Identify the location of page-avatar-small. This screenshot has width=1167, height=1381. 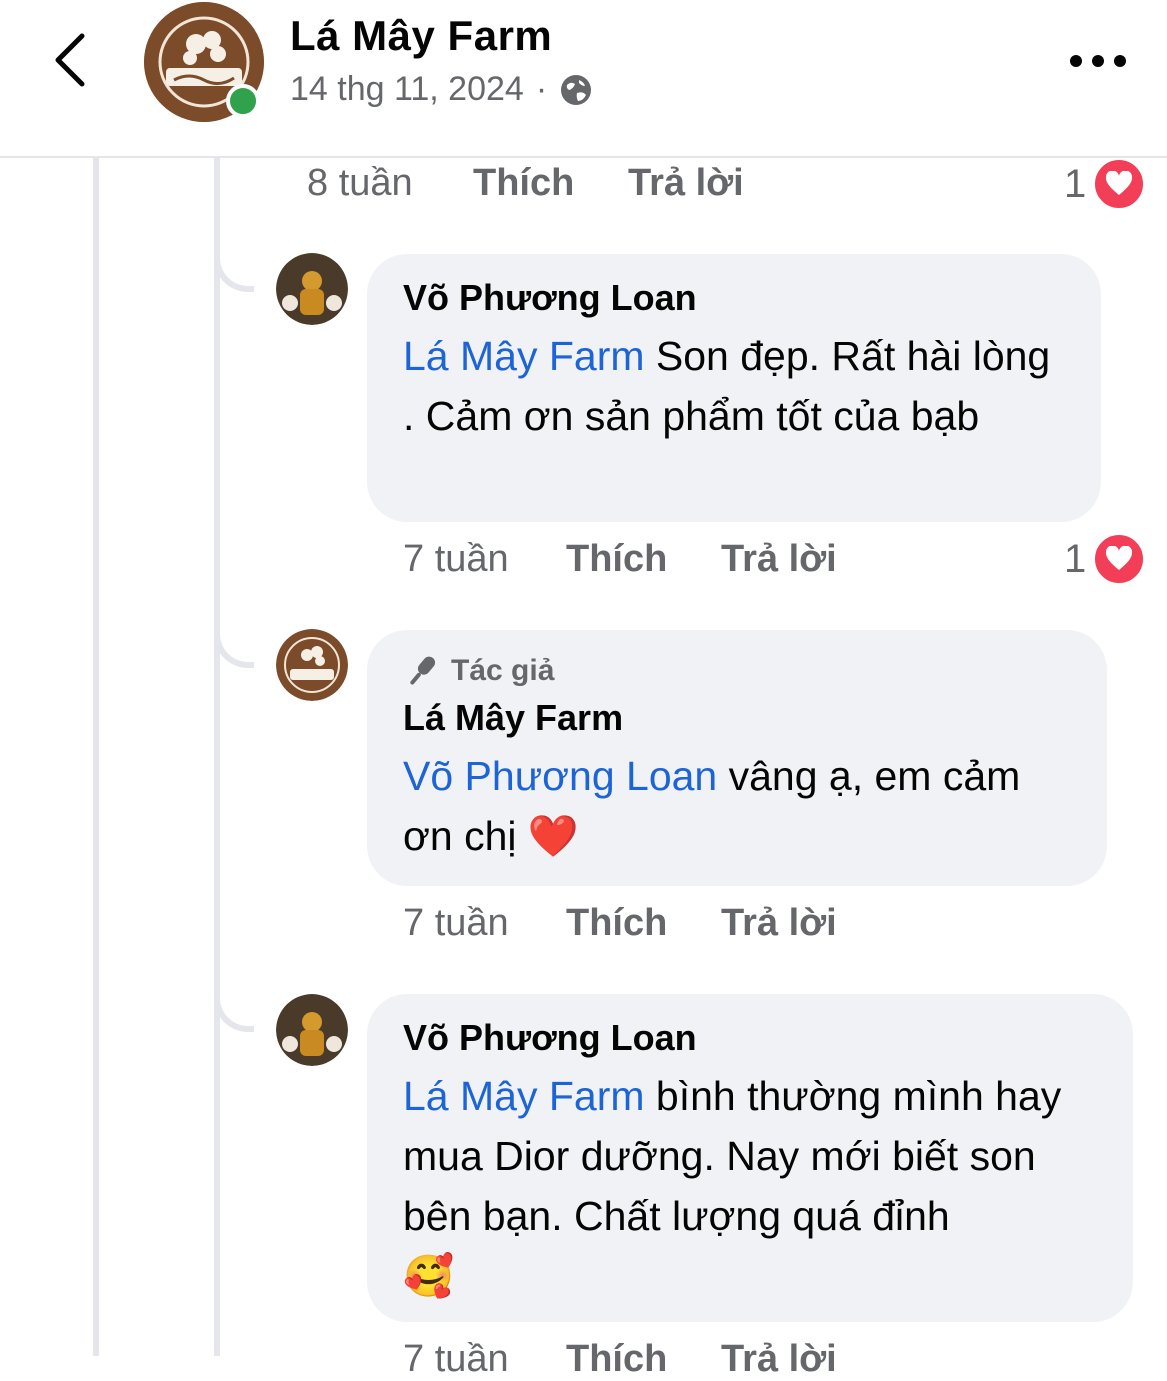
(312, 665).